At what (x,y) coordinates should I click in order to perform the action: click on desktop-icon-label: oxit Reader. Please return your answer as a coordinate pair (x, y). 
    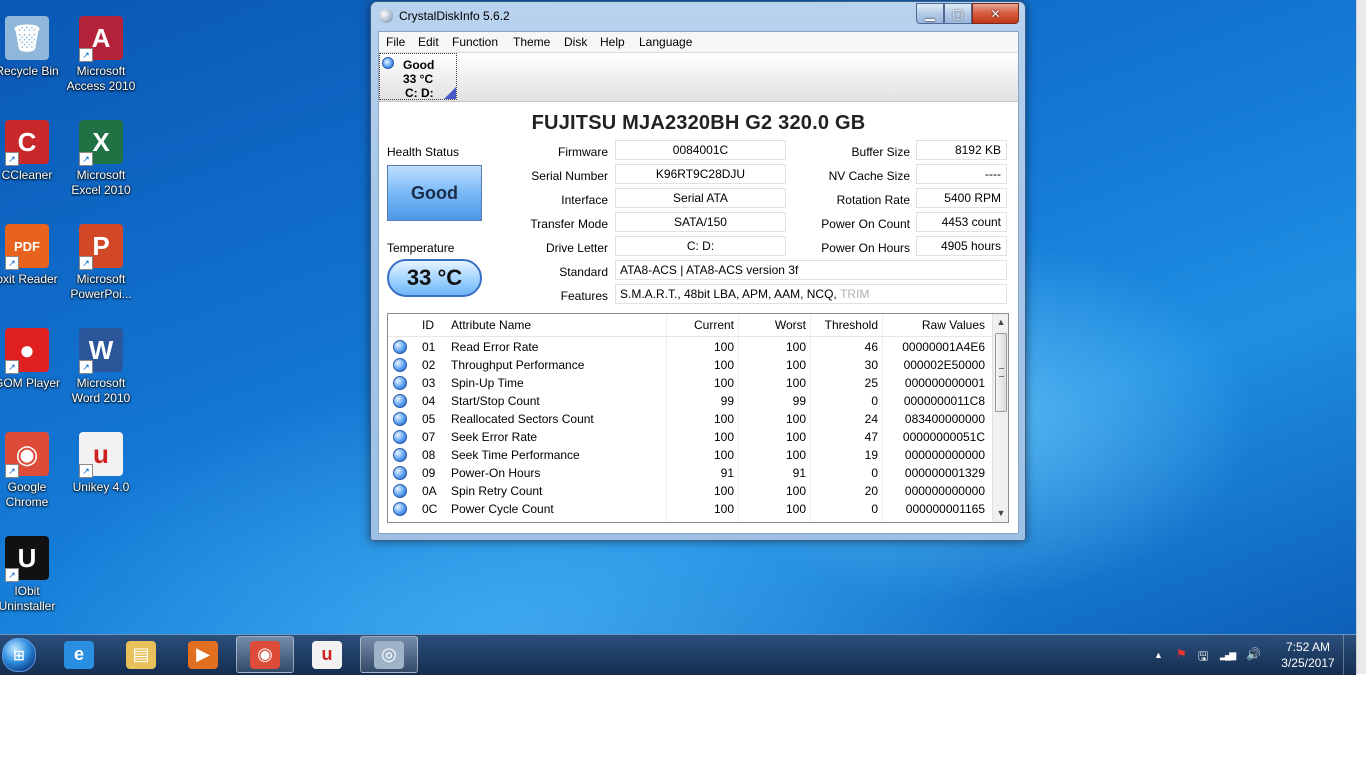
    Looking at the image, I should click on (29, 279).